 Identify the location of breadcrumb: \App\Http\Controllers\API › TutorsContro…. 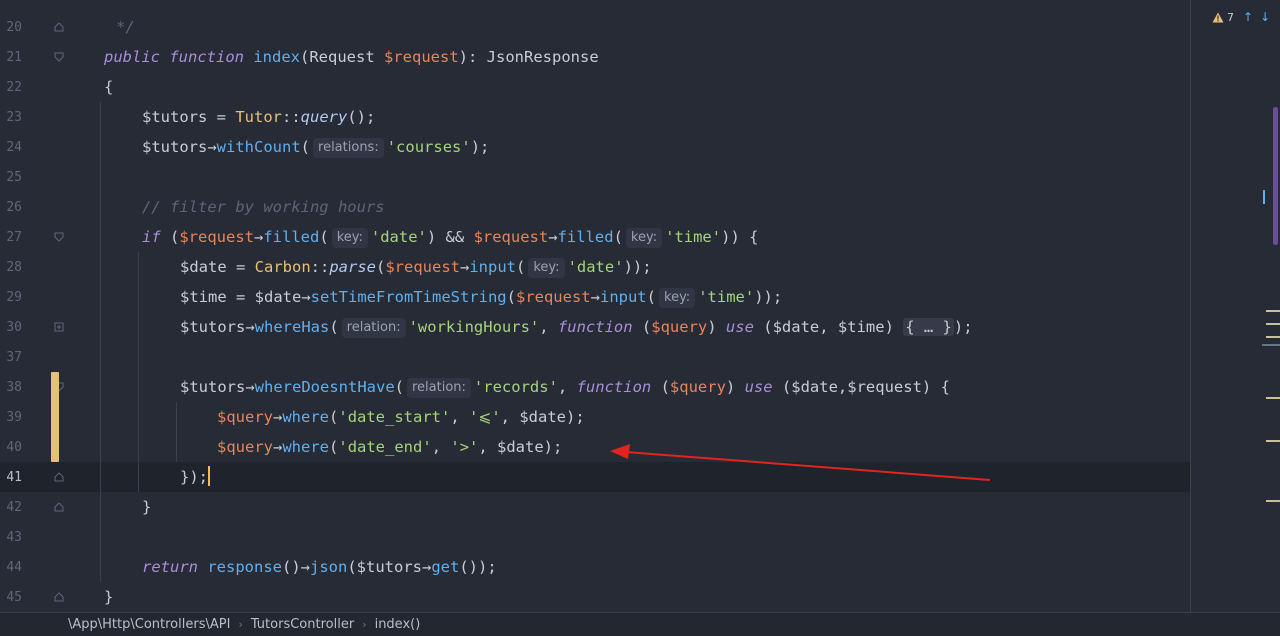
(640, 624).